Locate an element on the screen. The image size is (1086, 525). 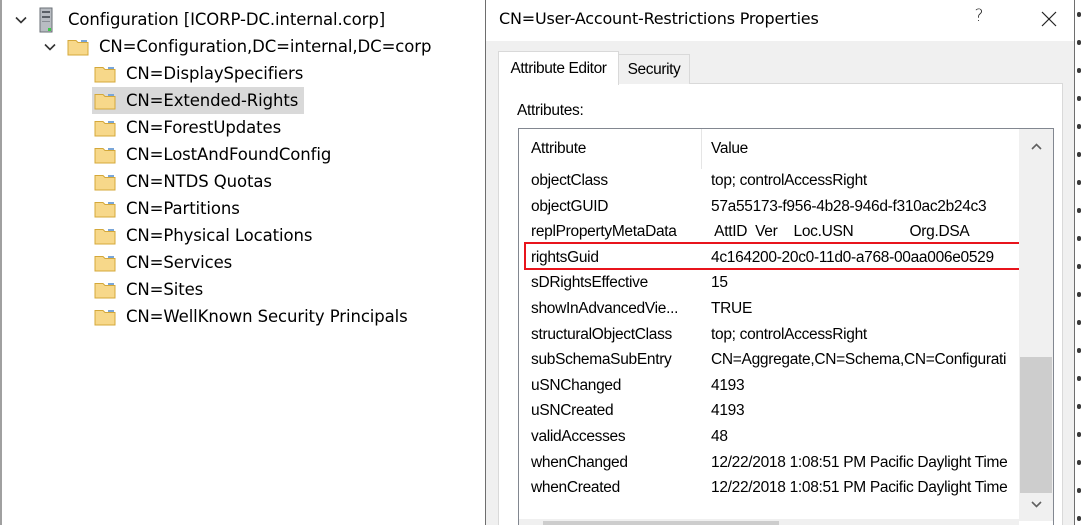
tree-item-sites: CN=Sites is located at coordinates (151, 289).